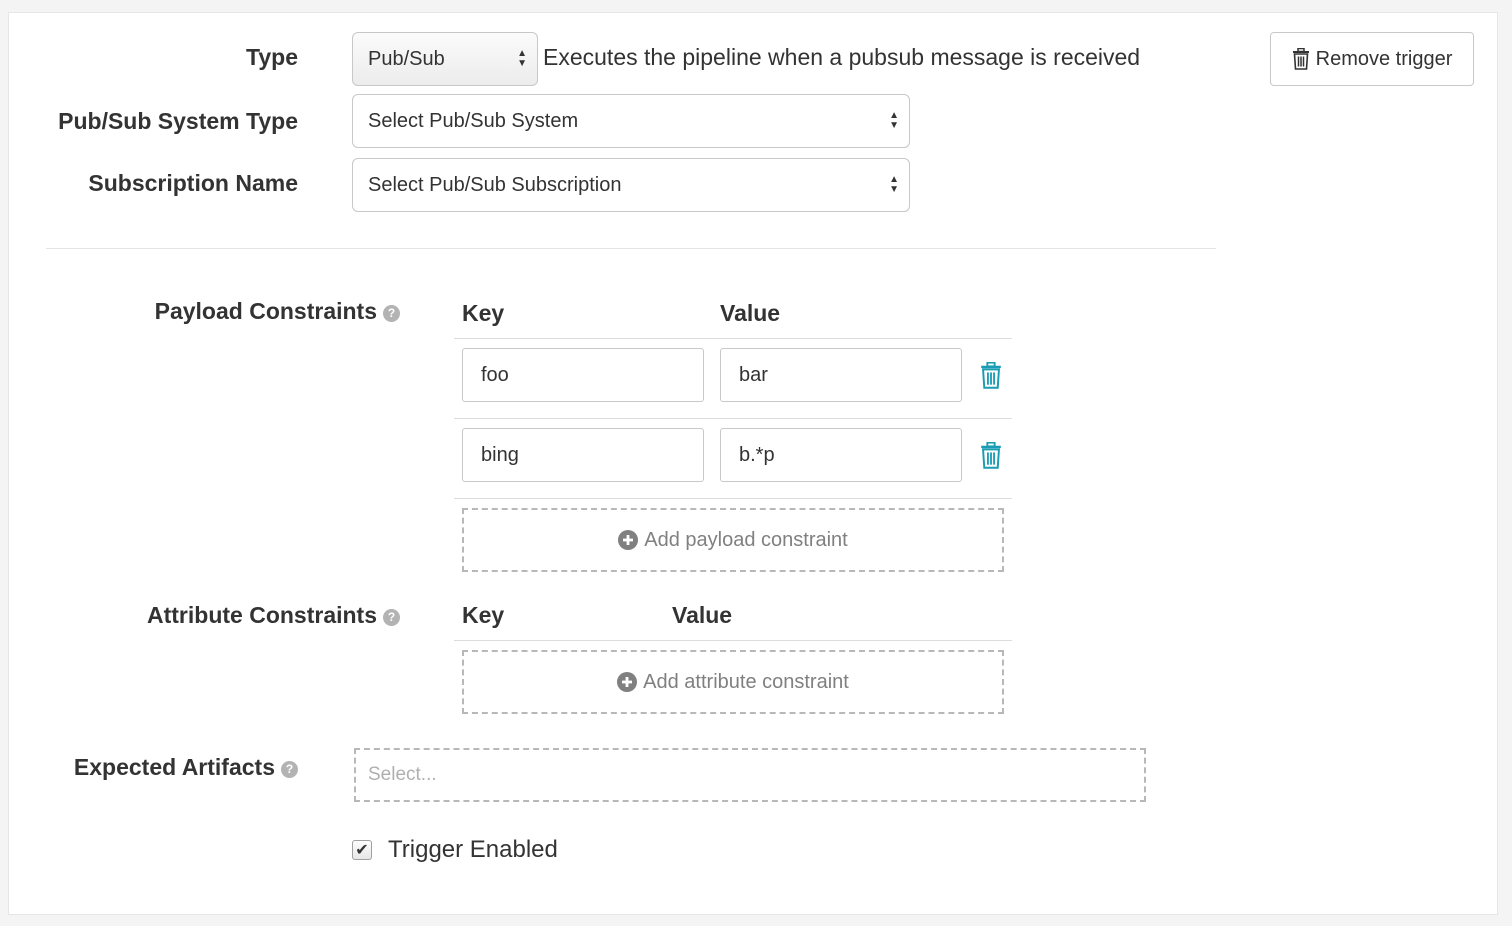 The image size is (1512, 926). What do you see at coordinates (1384, 58) in the screenshot?
I see `remove-trigger-label: Remove trigger` at bounding box center [1384, 58].